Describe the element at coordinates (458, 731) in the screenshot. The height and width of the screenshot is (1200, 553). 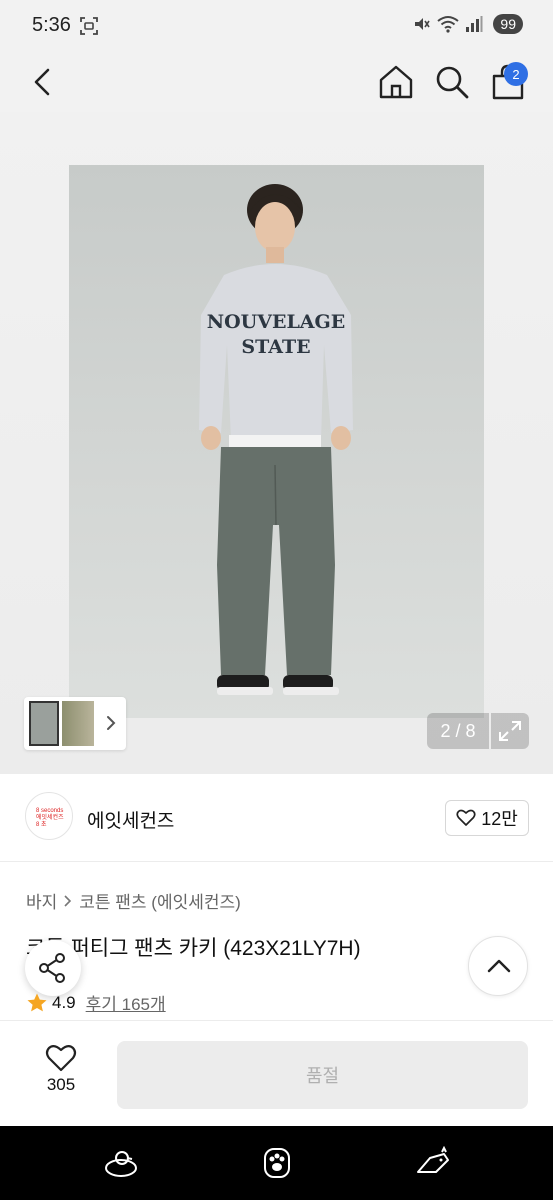
I see `image-page-counter: 2 / 8` at that location.